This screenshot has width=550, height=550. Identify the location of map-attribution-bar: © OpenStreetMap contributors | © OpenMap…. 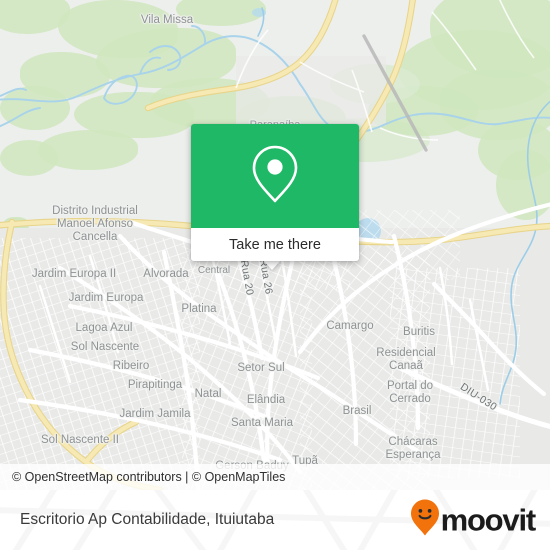
(275, 477).